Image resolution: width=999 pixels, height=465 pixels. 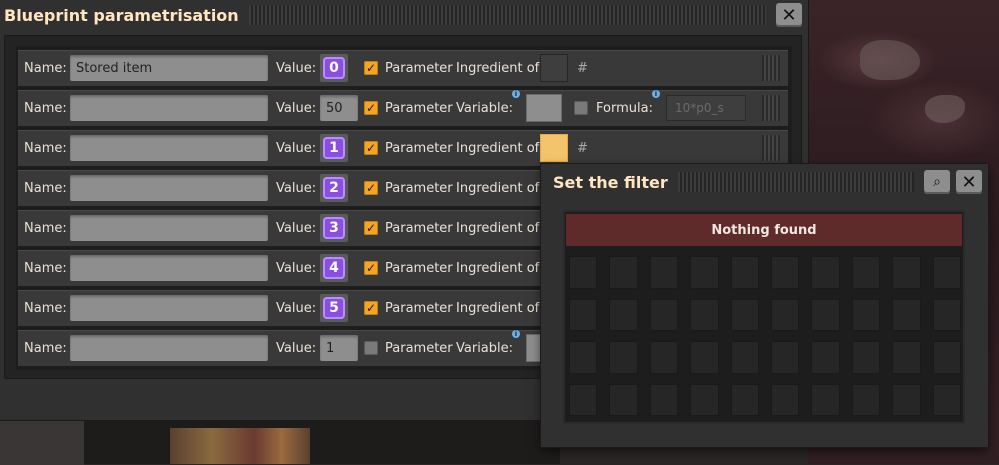 I want to click on formula-input: 10*p0_s, so click(x=706, y=108).